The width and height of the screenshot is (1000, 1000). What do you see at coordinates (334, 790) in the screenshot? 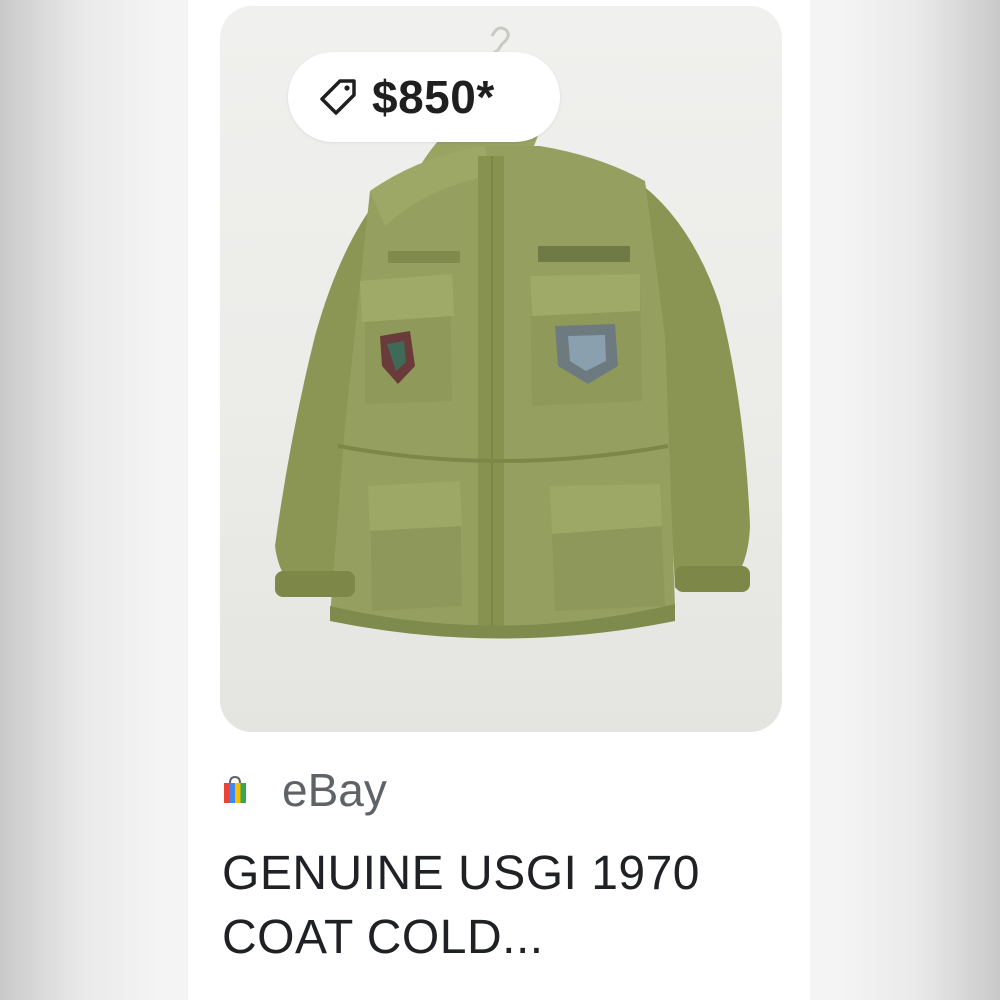
I see `source-name: eBay` at bounding box center [334, 790].